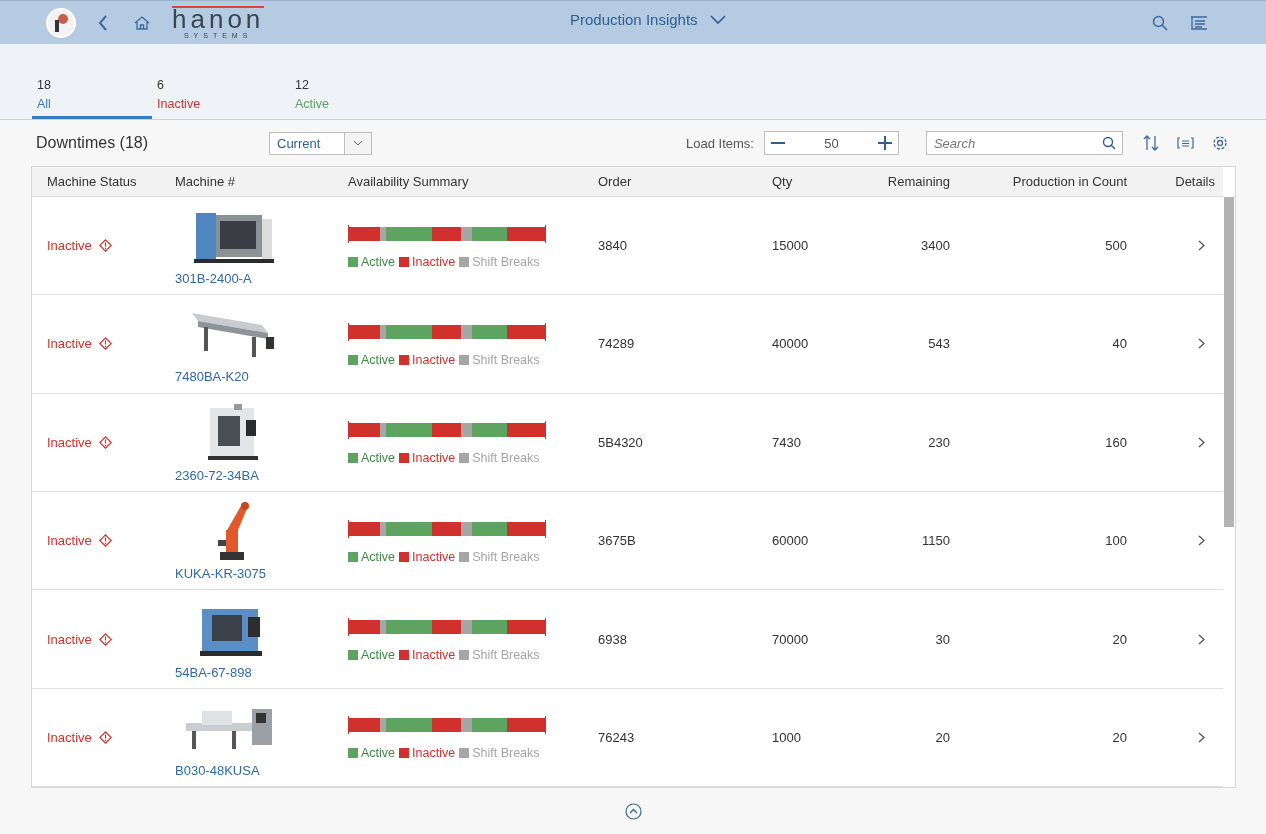 The width and height of the screenshot is (1266, 834). Describe the element at coordinates (884, 143) in the screenshot. I see `plus-icon` at that location.